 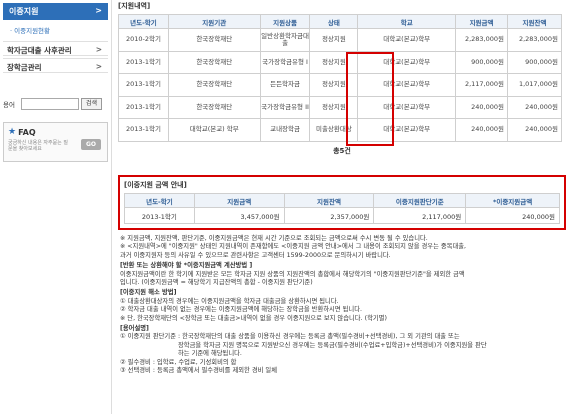 I want to click on column-header: 지원상품, so click(x=285, y=21).